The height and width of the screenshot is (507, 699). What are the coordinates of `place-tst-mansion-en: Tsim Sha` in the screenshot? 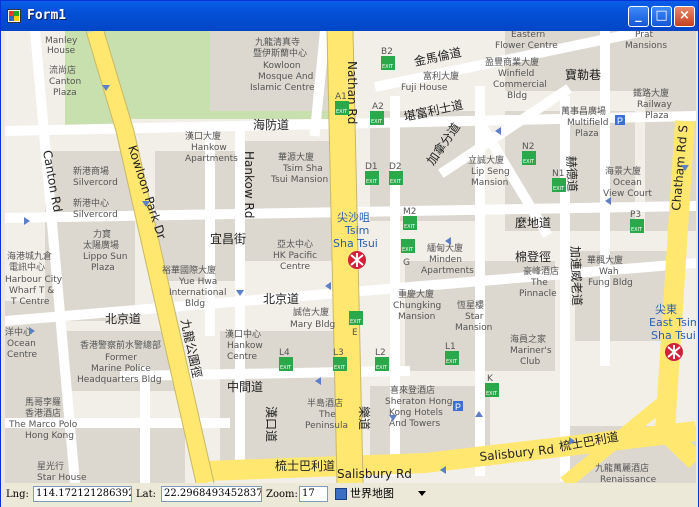 It's located at (302, 169).